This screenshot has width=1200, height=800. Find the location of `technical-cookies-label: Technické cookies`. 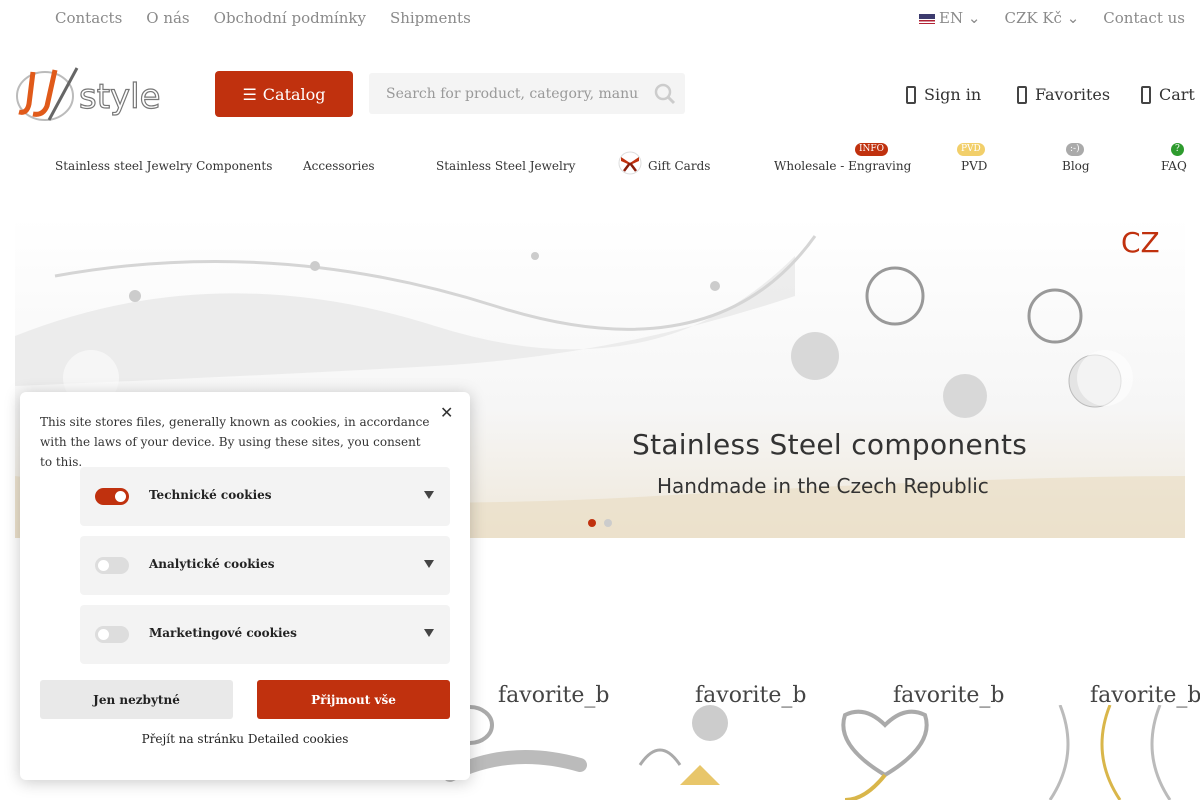

technical-cookies-label: Technické cookies is located at coordinates (210, 495).